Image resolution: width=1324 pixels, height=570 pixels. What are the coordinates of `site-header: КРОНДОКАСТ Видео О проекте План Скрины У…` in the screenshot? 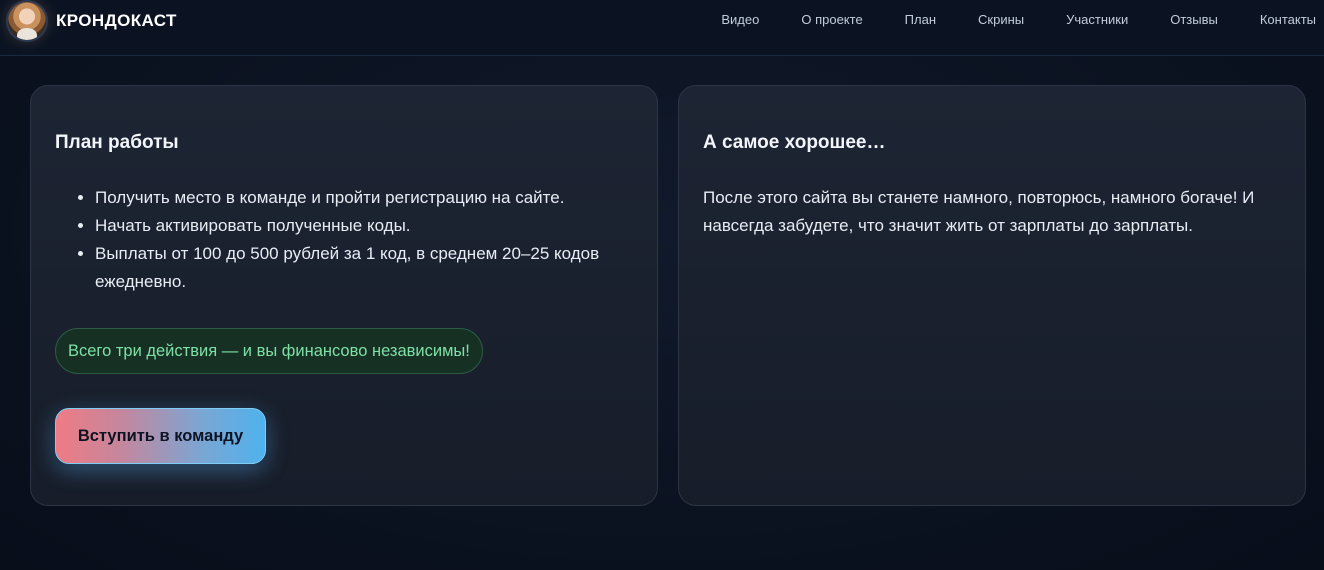 It's located at (662, 28).